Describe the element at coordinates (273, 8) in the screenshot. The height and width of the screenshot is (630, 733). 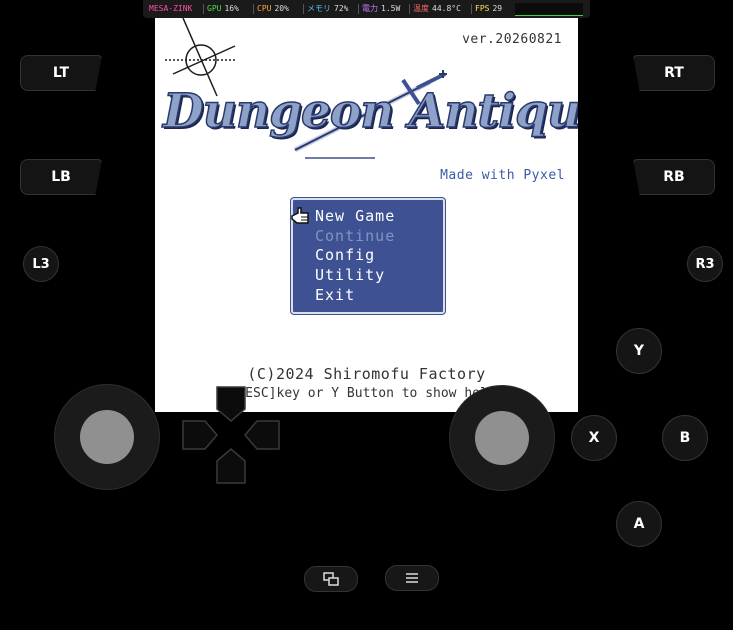
I see `hud-cpu: CPU 20%` at that location.